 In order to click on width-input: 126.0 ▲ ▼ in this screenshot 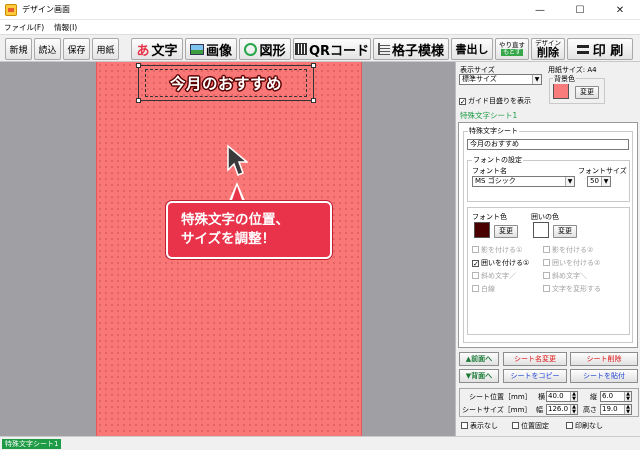, I will do `click(562, 409)`.